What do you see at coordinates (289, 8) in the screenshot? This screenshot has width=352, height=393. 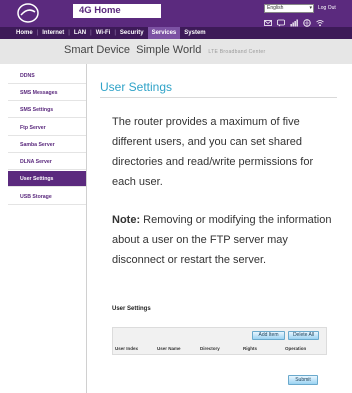 I see `language-select: English ▾` at bounding box center [289, 8].